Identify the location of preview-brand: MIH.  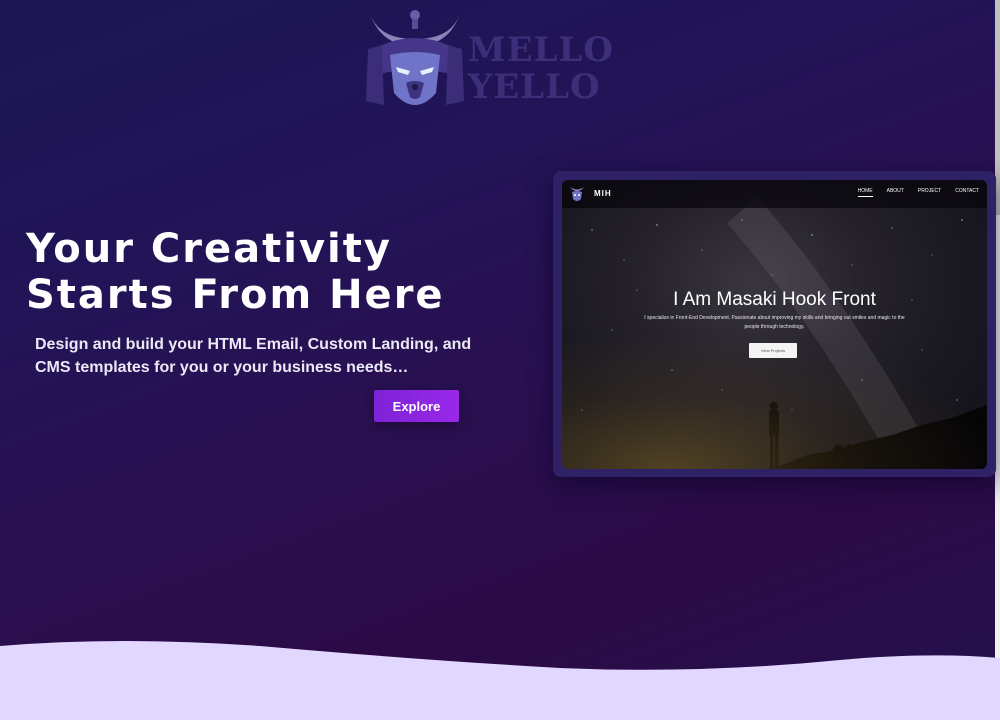
(603, 193).